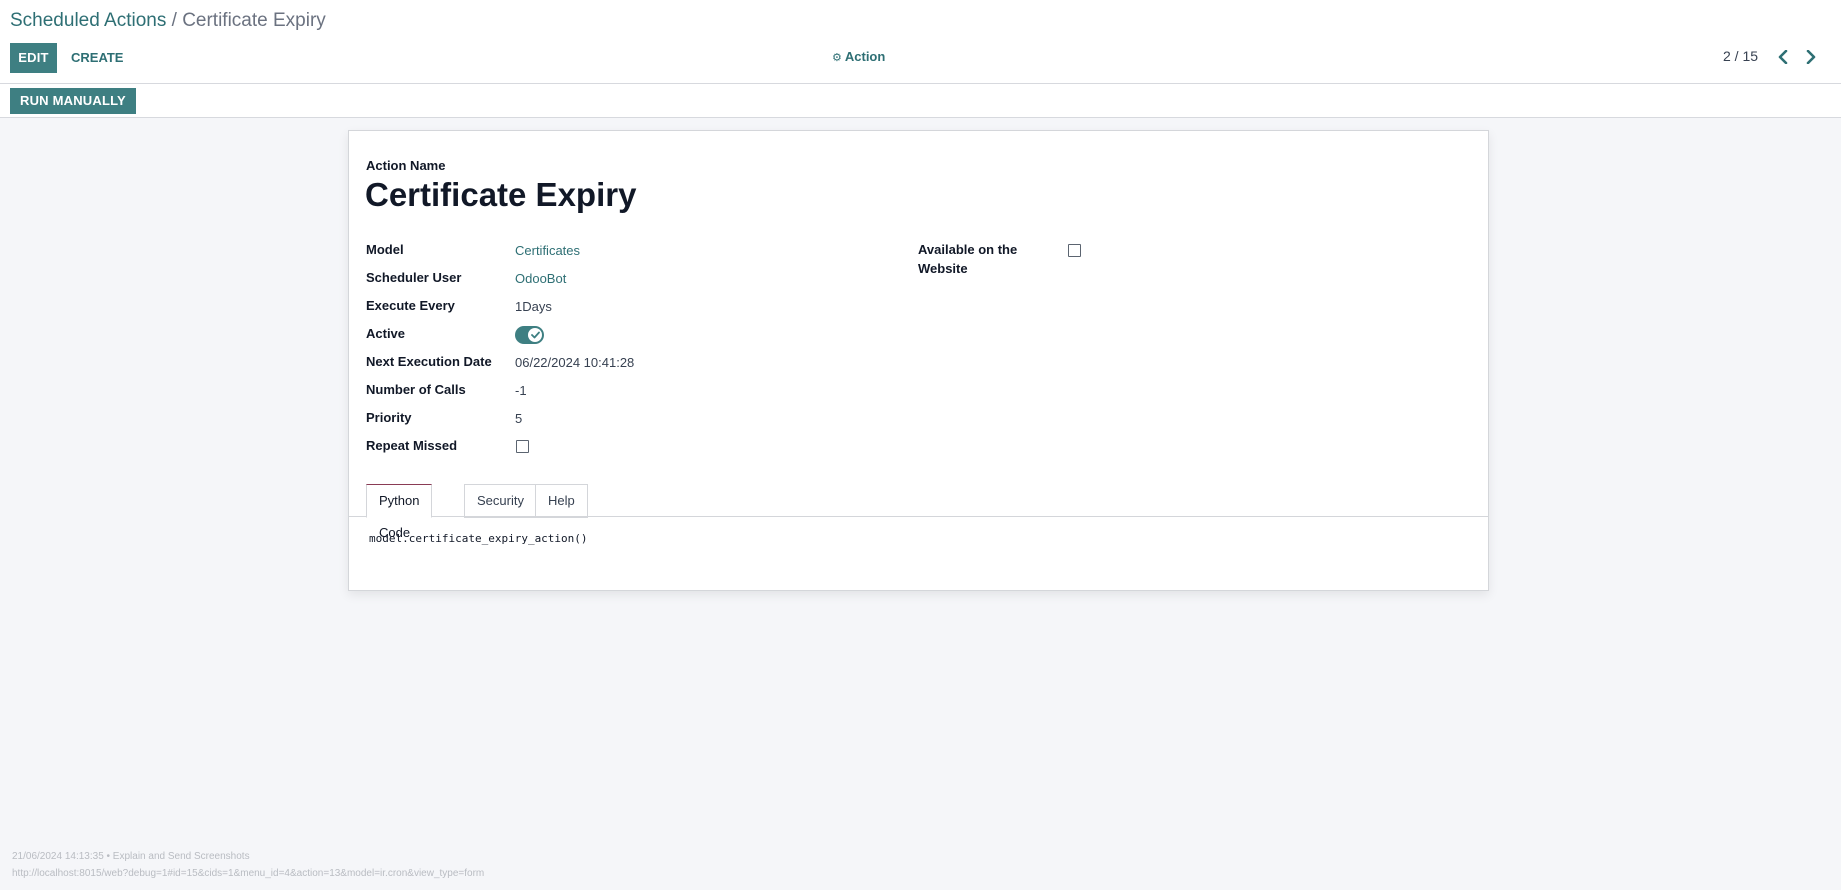 This screenshot has height=890, width=1841. I want to click on pager-value: 2 / 15, so click(1740, 56).